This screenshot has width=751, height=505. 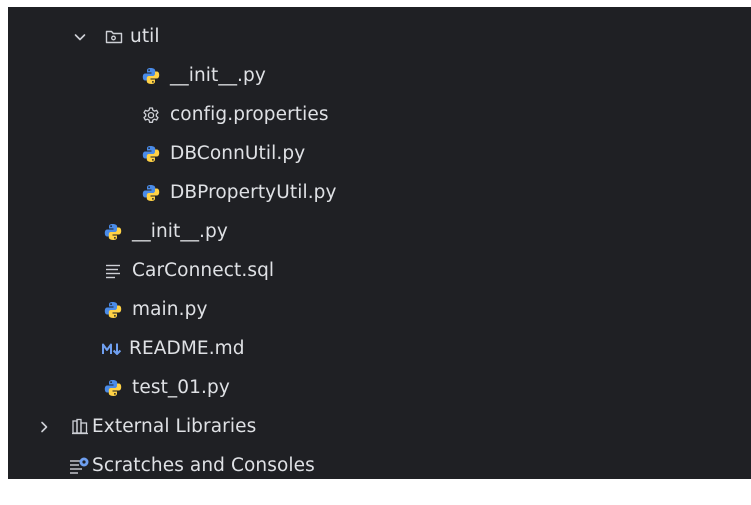 I want to click on tree-item-label: README.md, so click(x=187, y=348).